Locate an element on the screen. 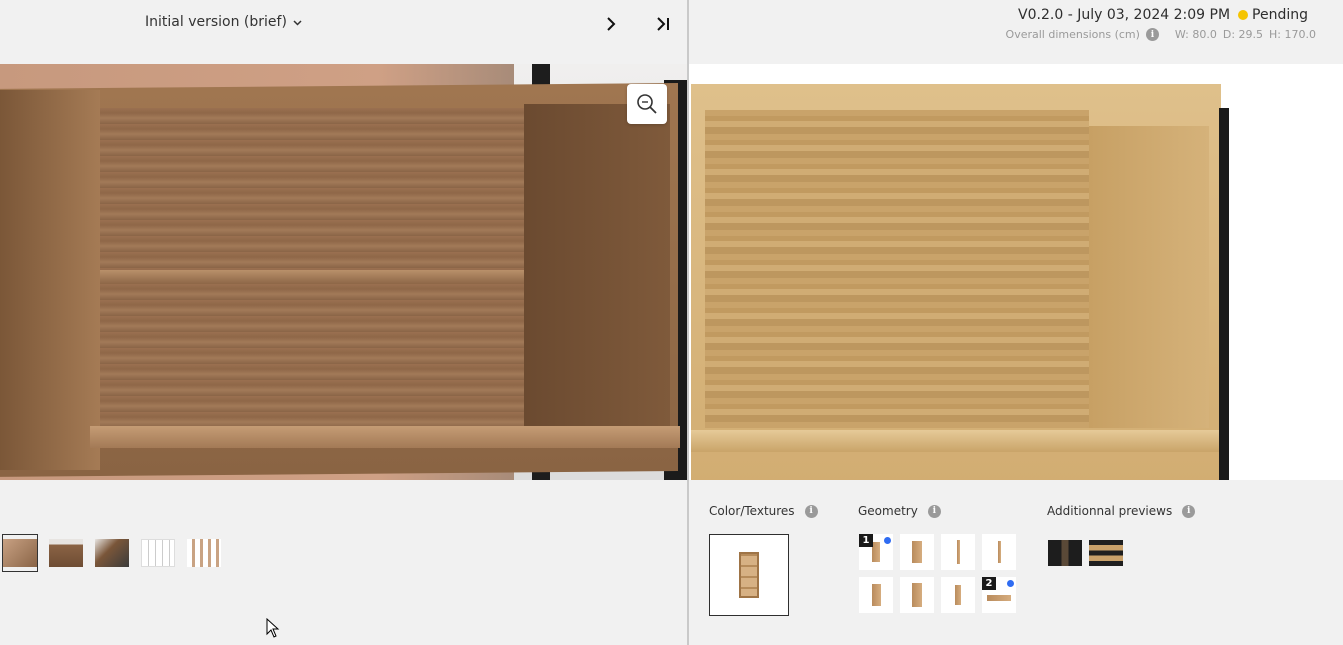 The image size is (1343, 645). geometry-part-8: 2 is located at coordinates (999, 595).